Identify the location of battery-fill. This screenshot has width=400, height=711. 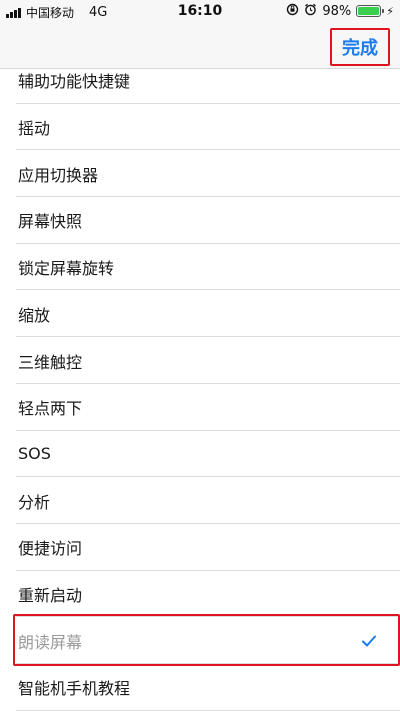
(368, 11).